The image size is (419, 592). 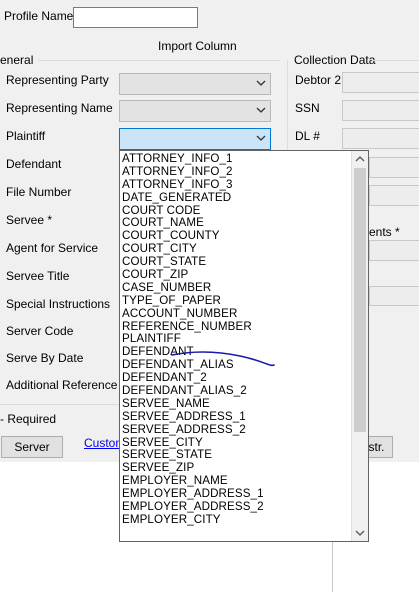 I want to click on dropdown-item: SERVEE_ZIP, so click(x=236, y=467).